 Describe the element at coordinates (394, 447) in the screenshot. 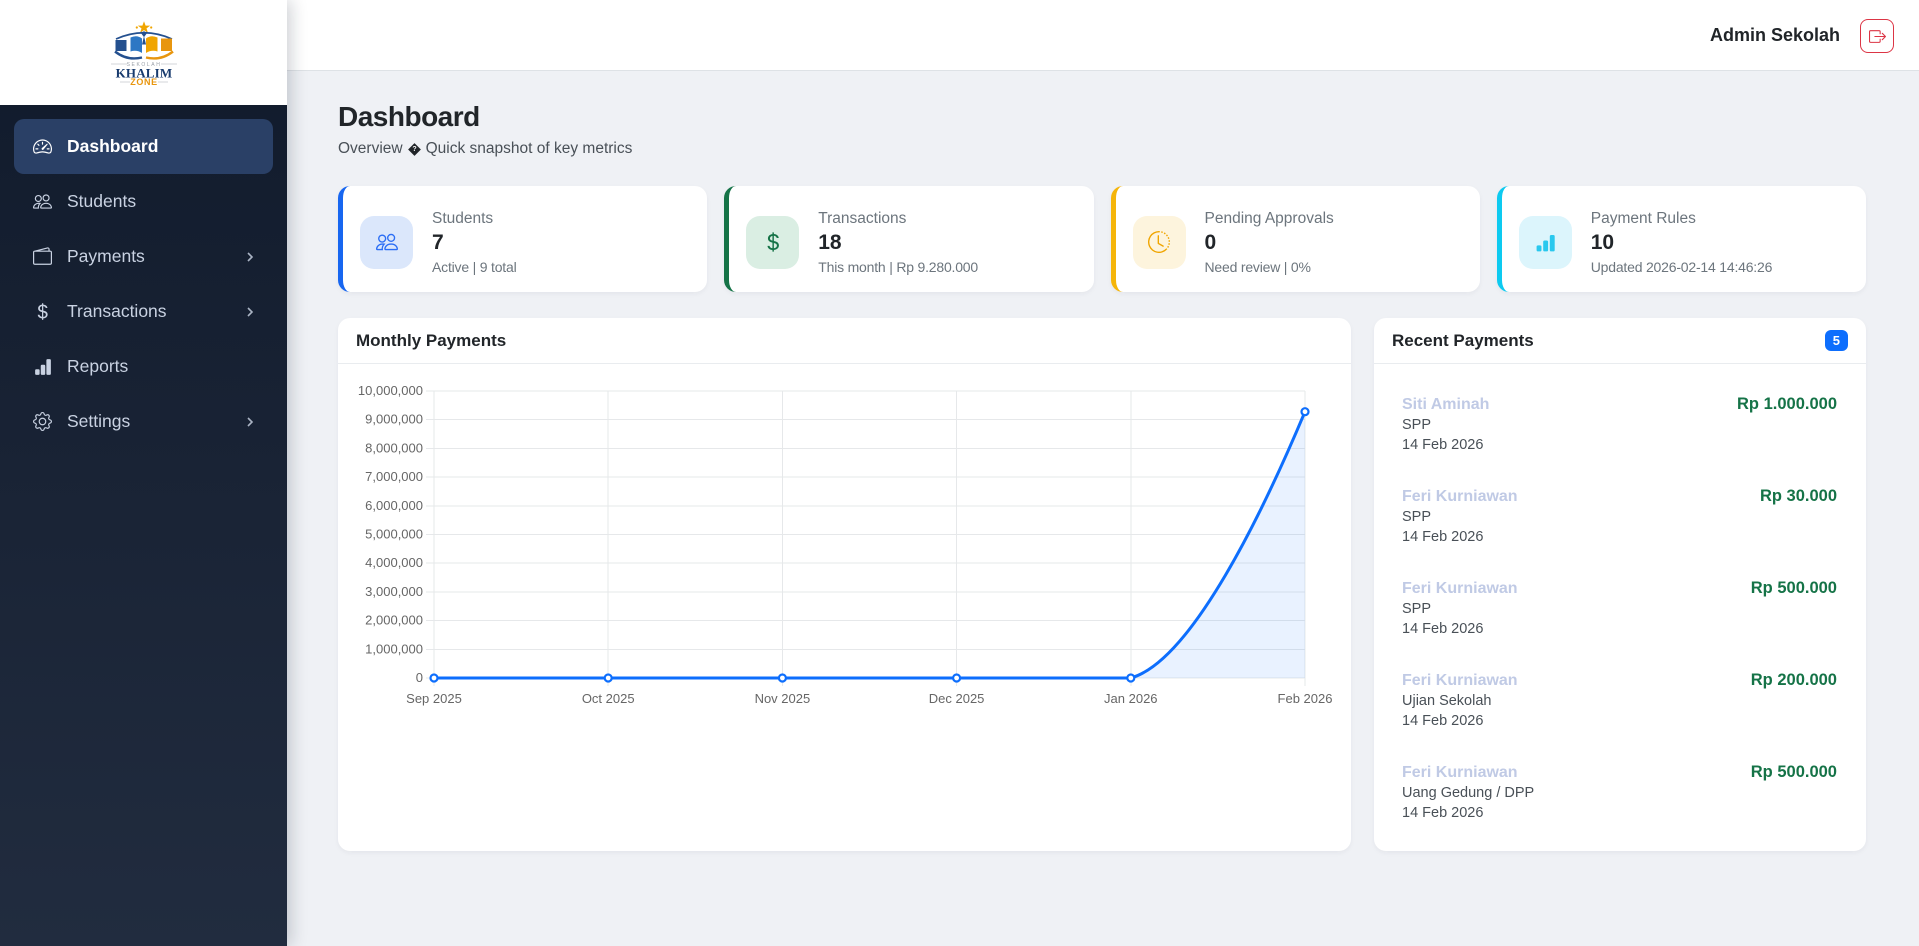

I see `svg-text: 8,000,000` at that location.